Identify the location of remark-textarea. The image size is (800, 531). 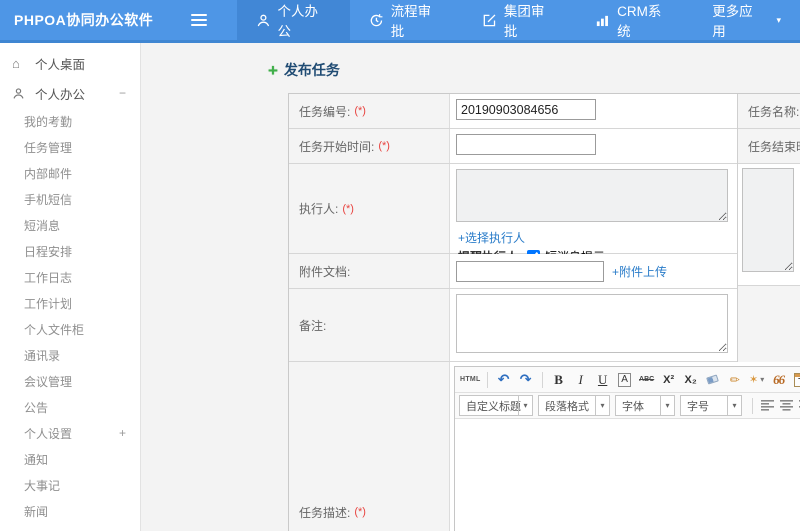
(592, 323).